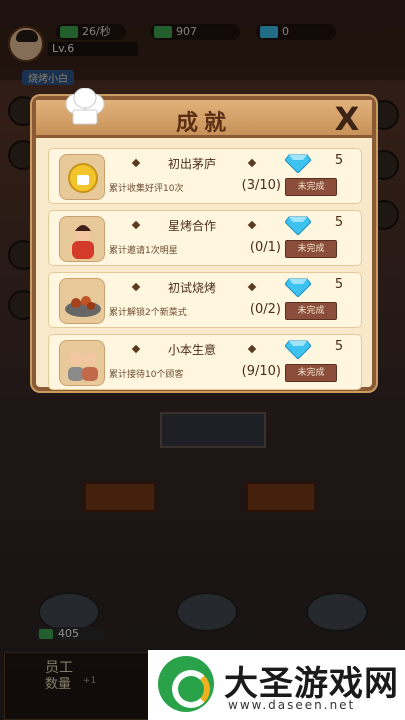 Image resolution: width=405 pixels, height=720 pixels. What do you see at coordinates (82, 177) in the screenshot?
I see `thumbs-up-icon` at bounding box center [82, 177].